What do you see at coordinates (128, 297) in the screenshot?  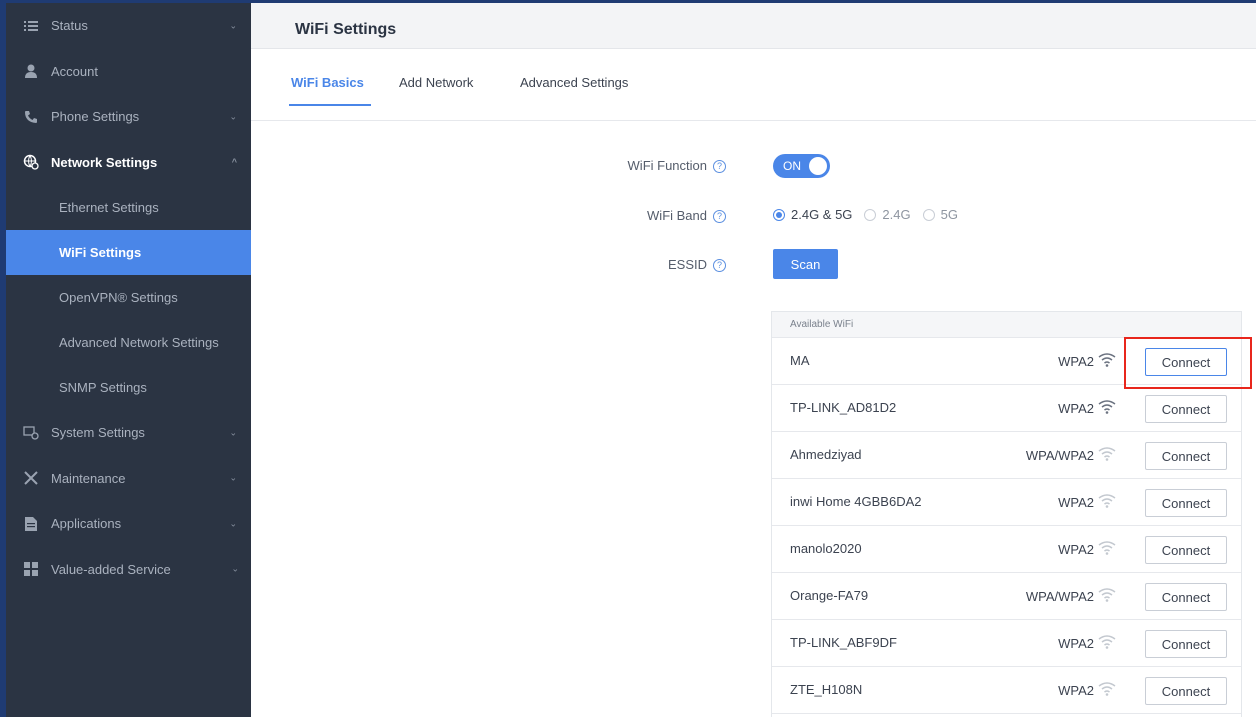 I see `sidebar-subitem-openvpn-settings: OpenVPN® Settings` at bounding box center [128, 297].